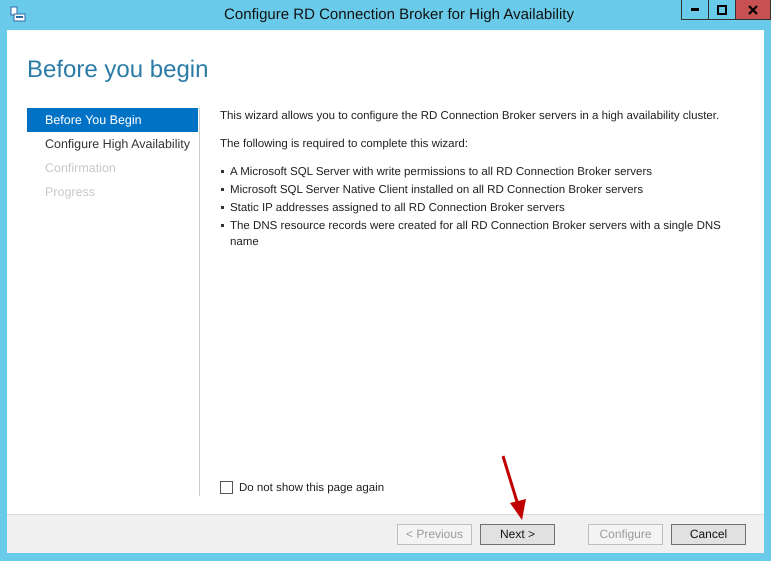 This screenshot has width=771, height=561. What do you see at coordinates (437, 190) in the screenshot?
I see `requirement-text: Microsoft SQL Server Native Client installed on all RD Connection Broker servers` at bounding box center [437, 190].